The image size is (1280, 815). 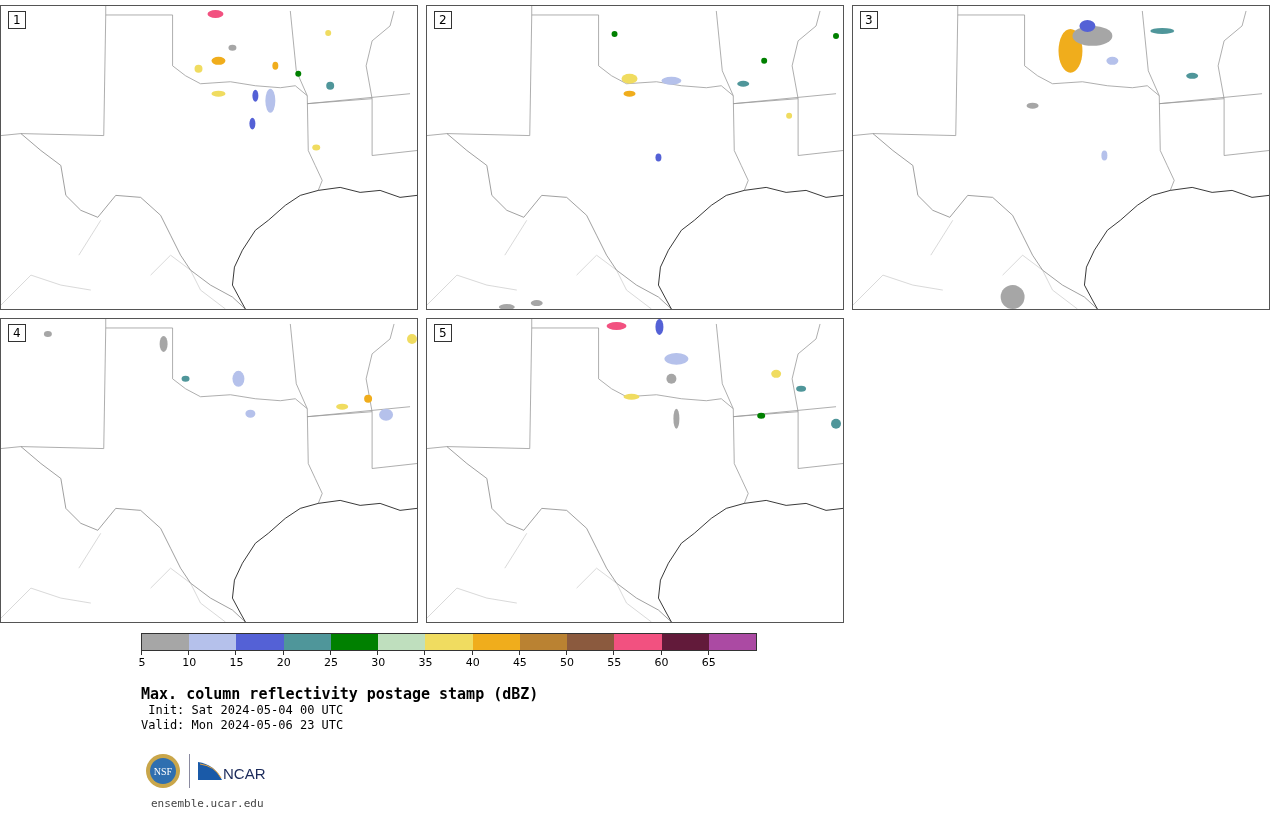 I want to click on colorbar-tick-label: 30, so click(x=378, y=662).